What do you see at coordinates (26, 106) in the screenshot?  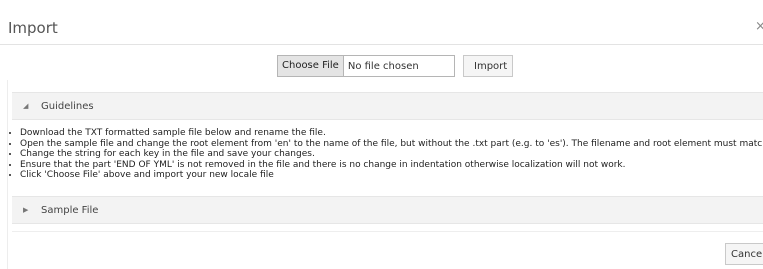 I see `triangle-expanded-icon: ◢` at bounding box center [26, 106].